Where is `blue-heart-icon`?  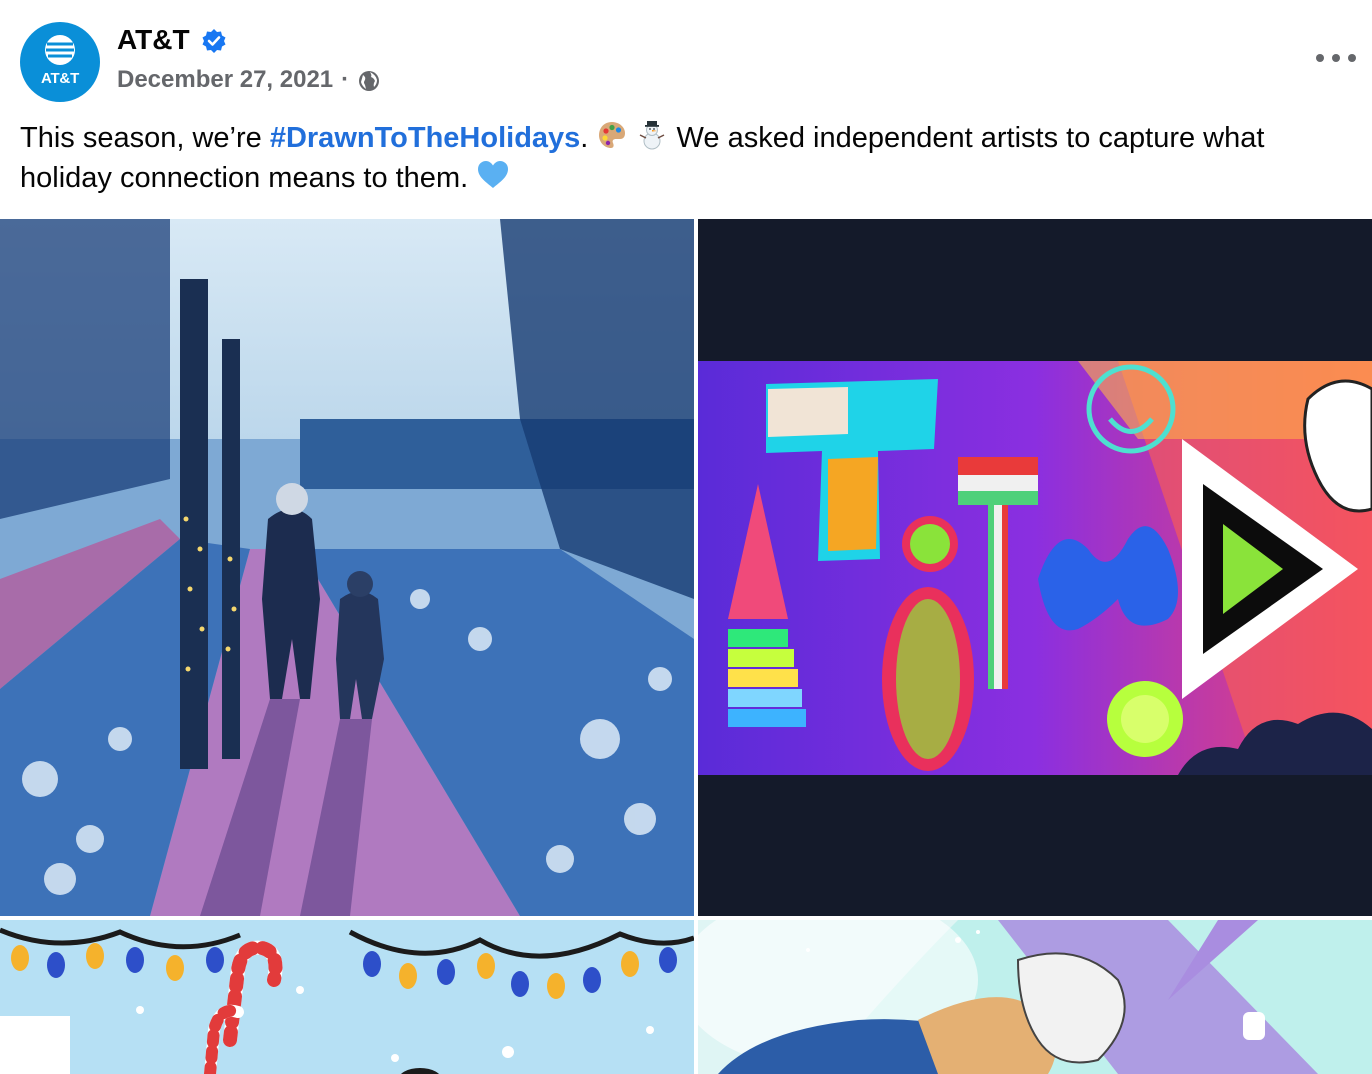 blue-heart-icon is located at coordinates (493, 174).